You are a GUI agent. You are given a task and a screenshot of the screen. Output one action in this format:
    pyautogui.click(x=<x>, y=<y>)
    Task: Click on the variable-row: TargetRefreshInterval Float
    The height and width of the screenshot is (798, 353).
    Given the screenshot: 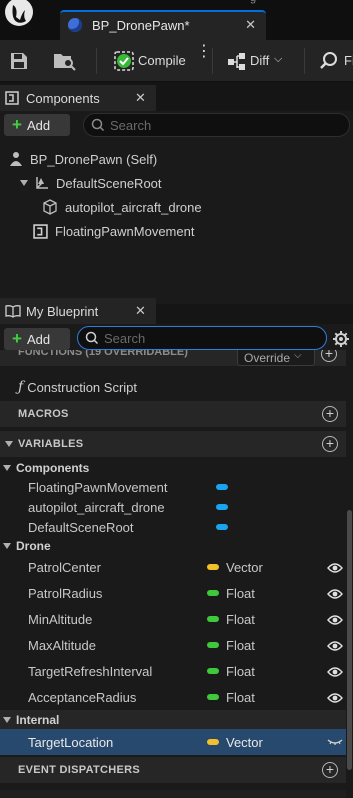 What is the action you would take?
    pyautogui.click(x=173, y=671)
    